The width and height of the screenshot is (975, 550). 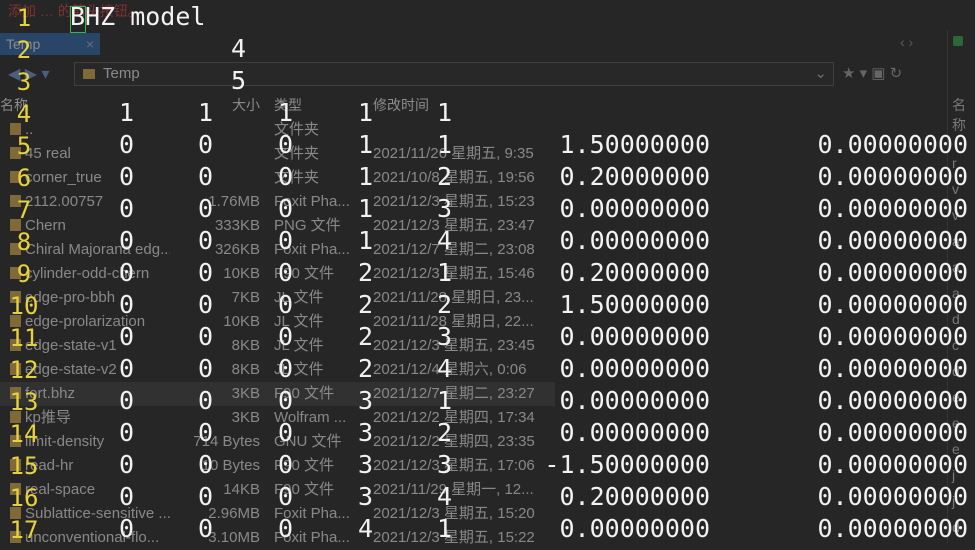 I want to click on line-number: 7, so click(x=24, y=210).